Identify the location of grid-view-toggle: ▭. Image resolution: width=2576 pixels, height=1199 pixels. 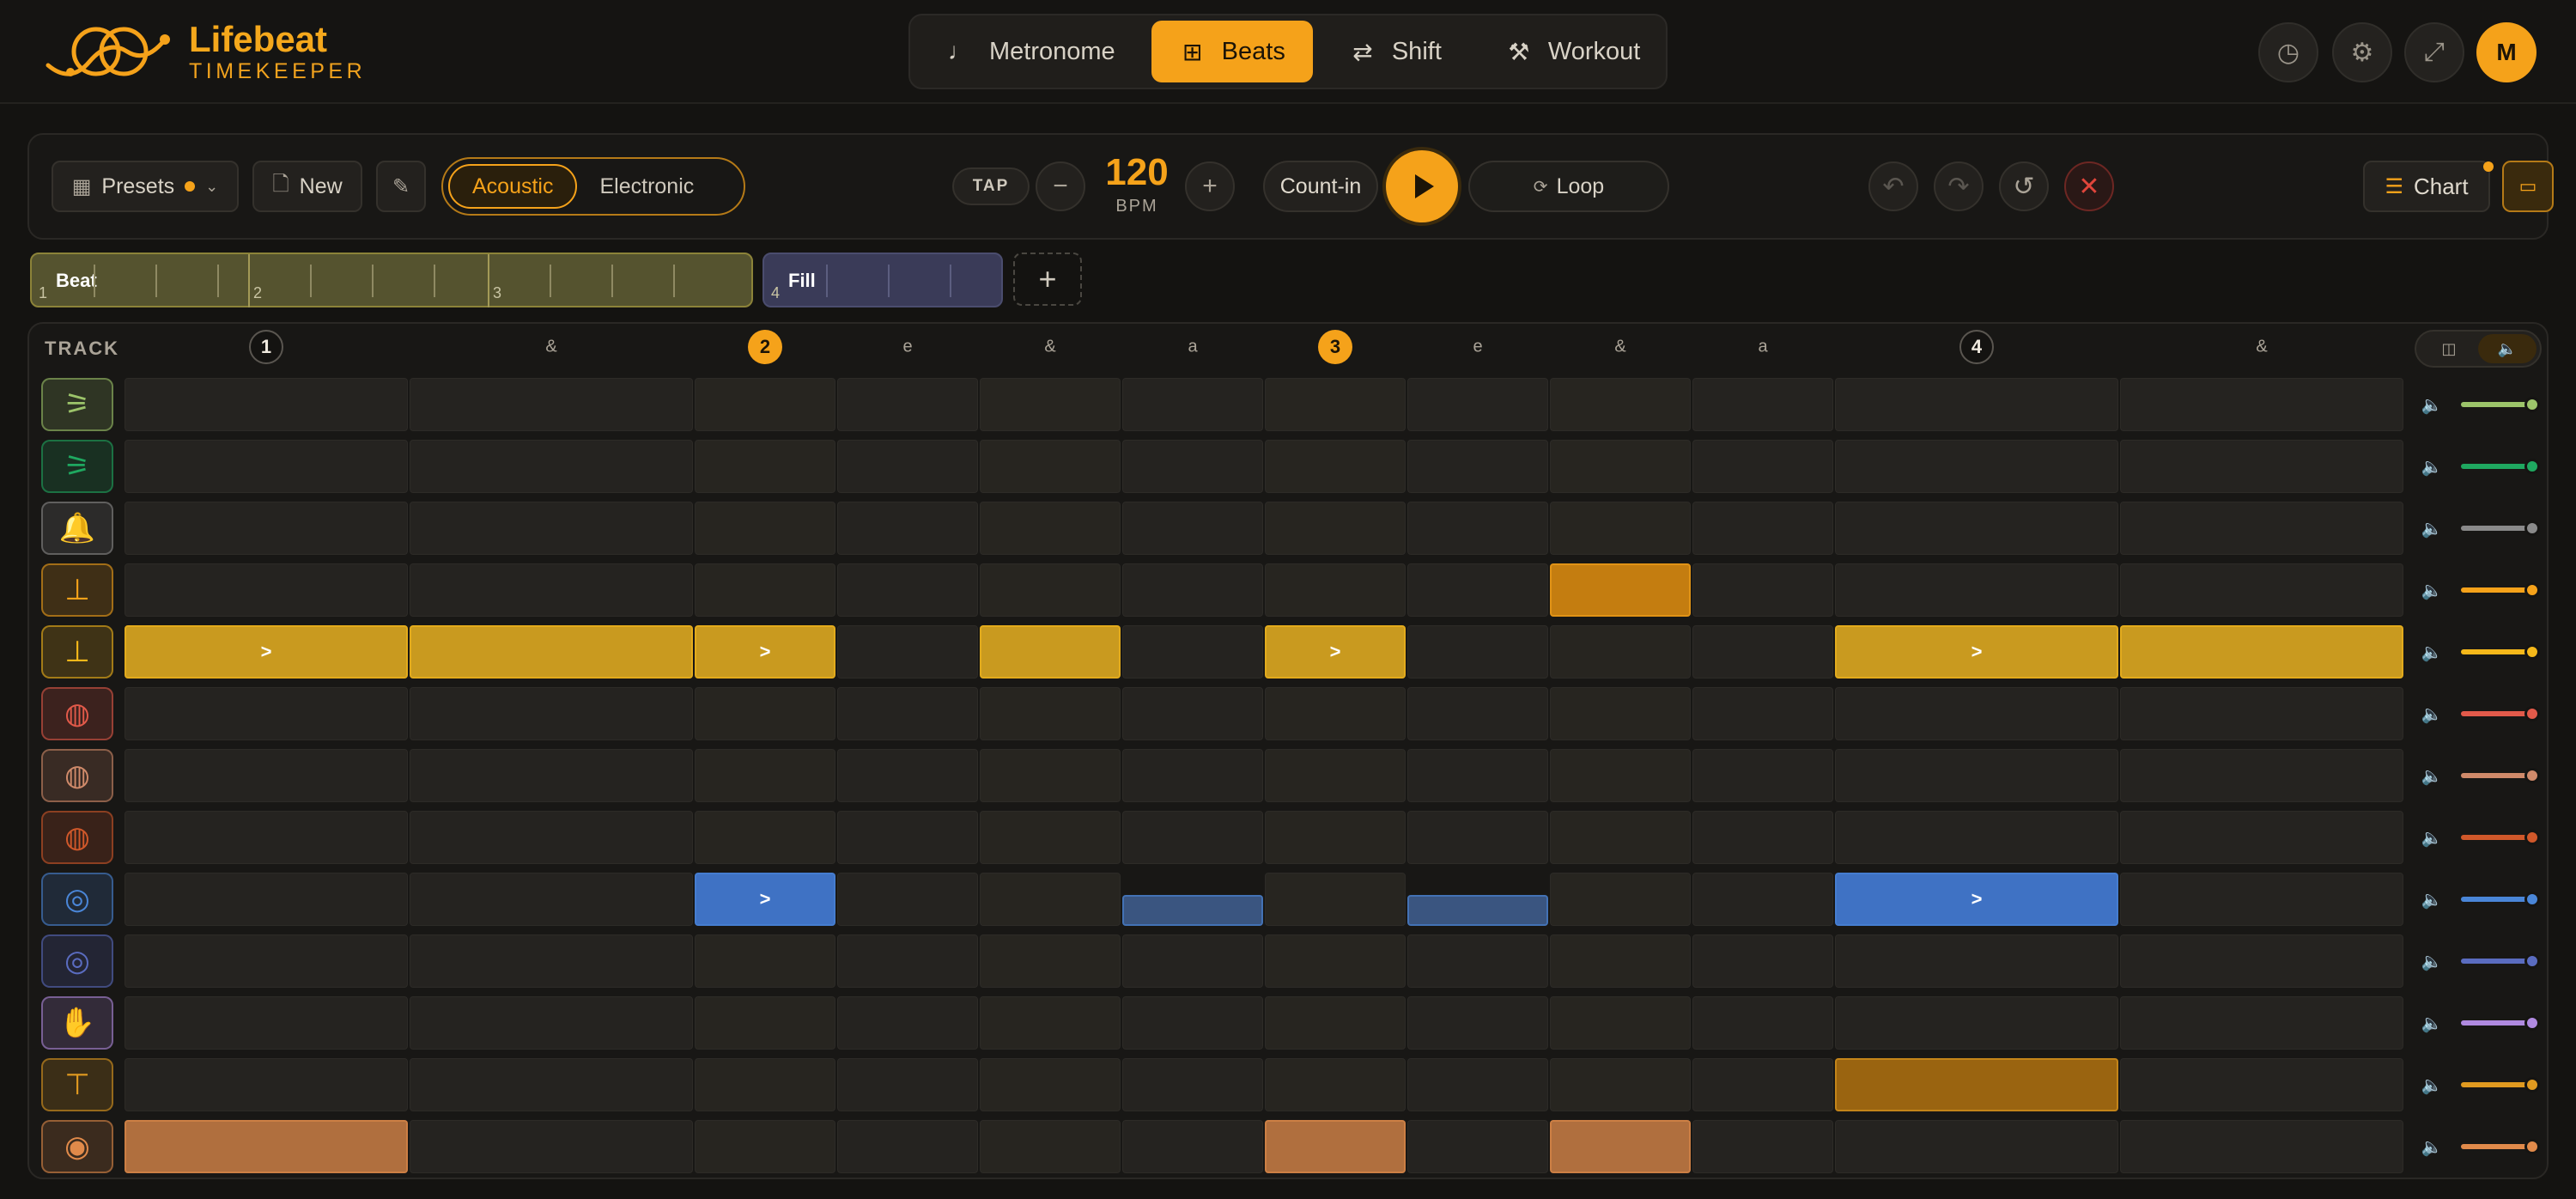
(2528, 186).